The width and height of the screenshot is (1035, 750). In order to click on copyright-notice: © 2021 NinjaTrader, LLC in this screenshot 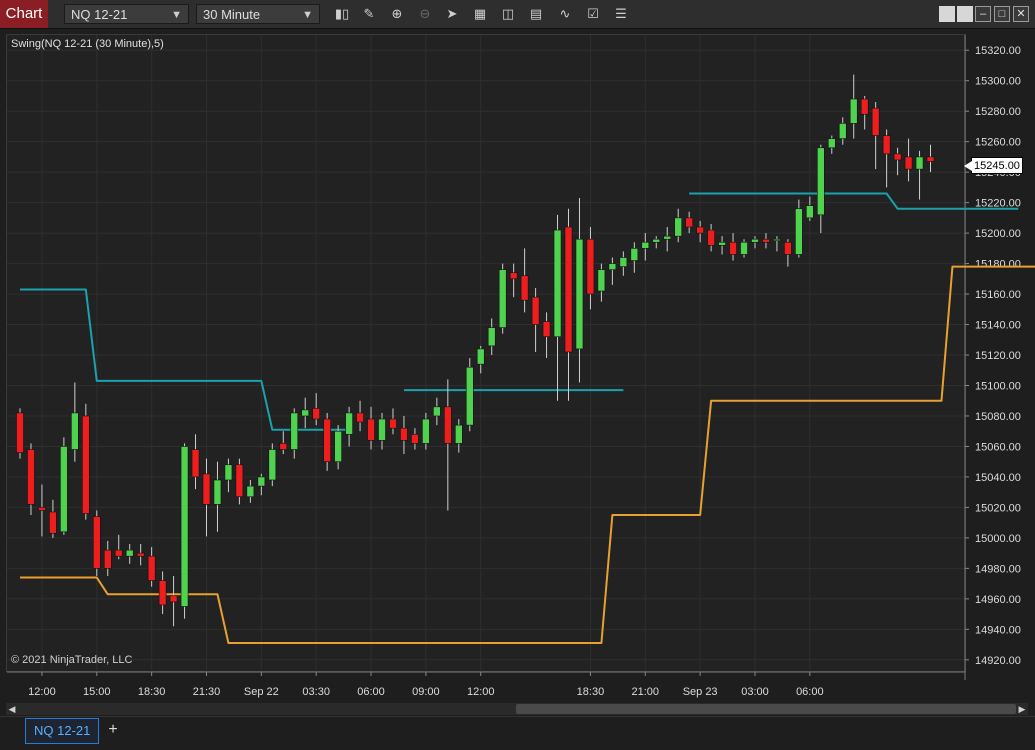, I will do `click(72, 660)`.